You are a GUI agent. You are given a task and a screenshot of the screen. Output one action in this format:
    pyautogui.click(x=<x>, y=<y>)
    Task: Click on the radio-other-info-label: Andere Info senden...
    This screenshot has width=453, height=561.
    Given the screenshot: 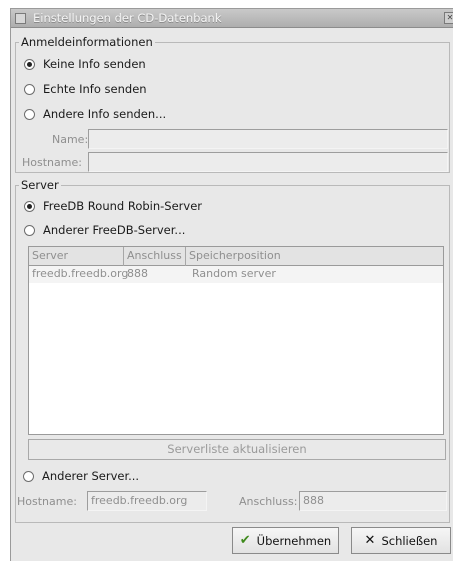 What is the action you would take?
    pyautogui.click(x=105, y=114)
    